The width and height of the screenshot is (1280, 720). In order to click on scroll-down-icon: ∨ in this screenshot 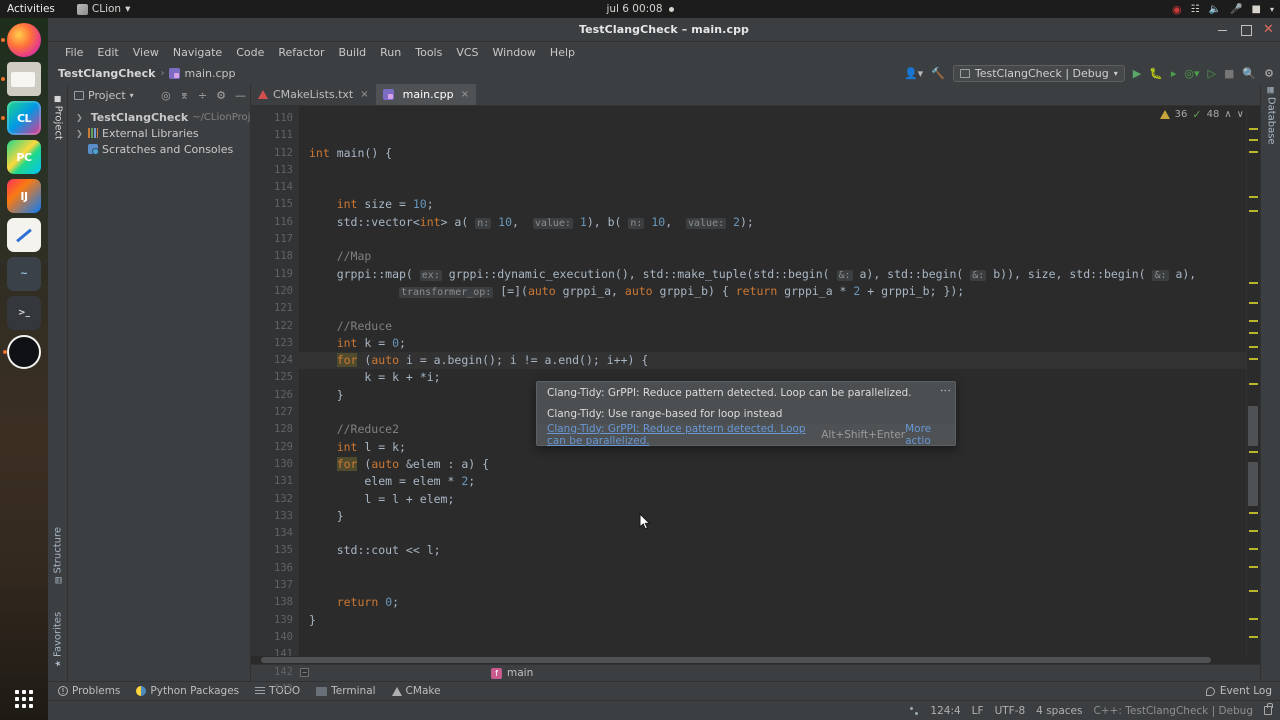, I will do `click(1240, 114)`.